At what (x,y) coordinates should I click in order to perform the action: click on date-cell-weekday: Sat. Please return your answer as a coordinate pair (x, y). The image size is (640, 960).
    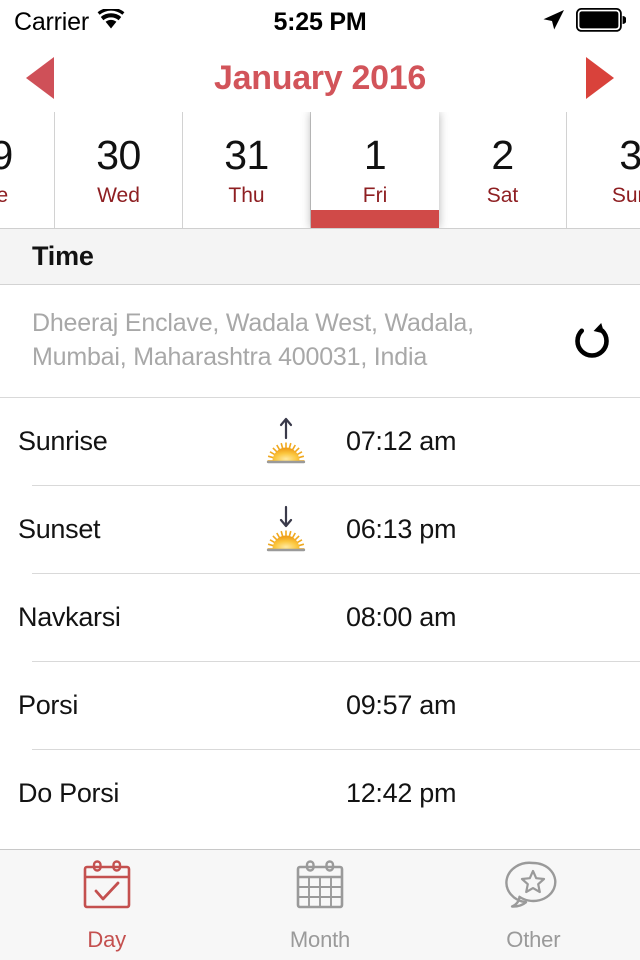
    Looking at the image, I should click on (502, 195).